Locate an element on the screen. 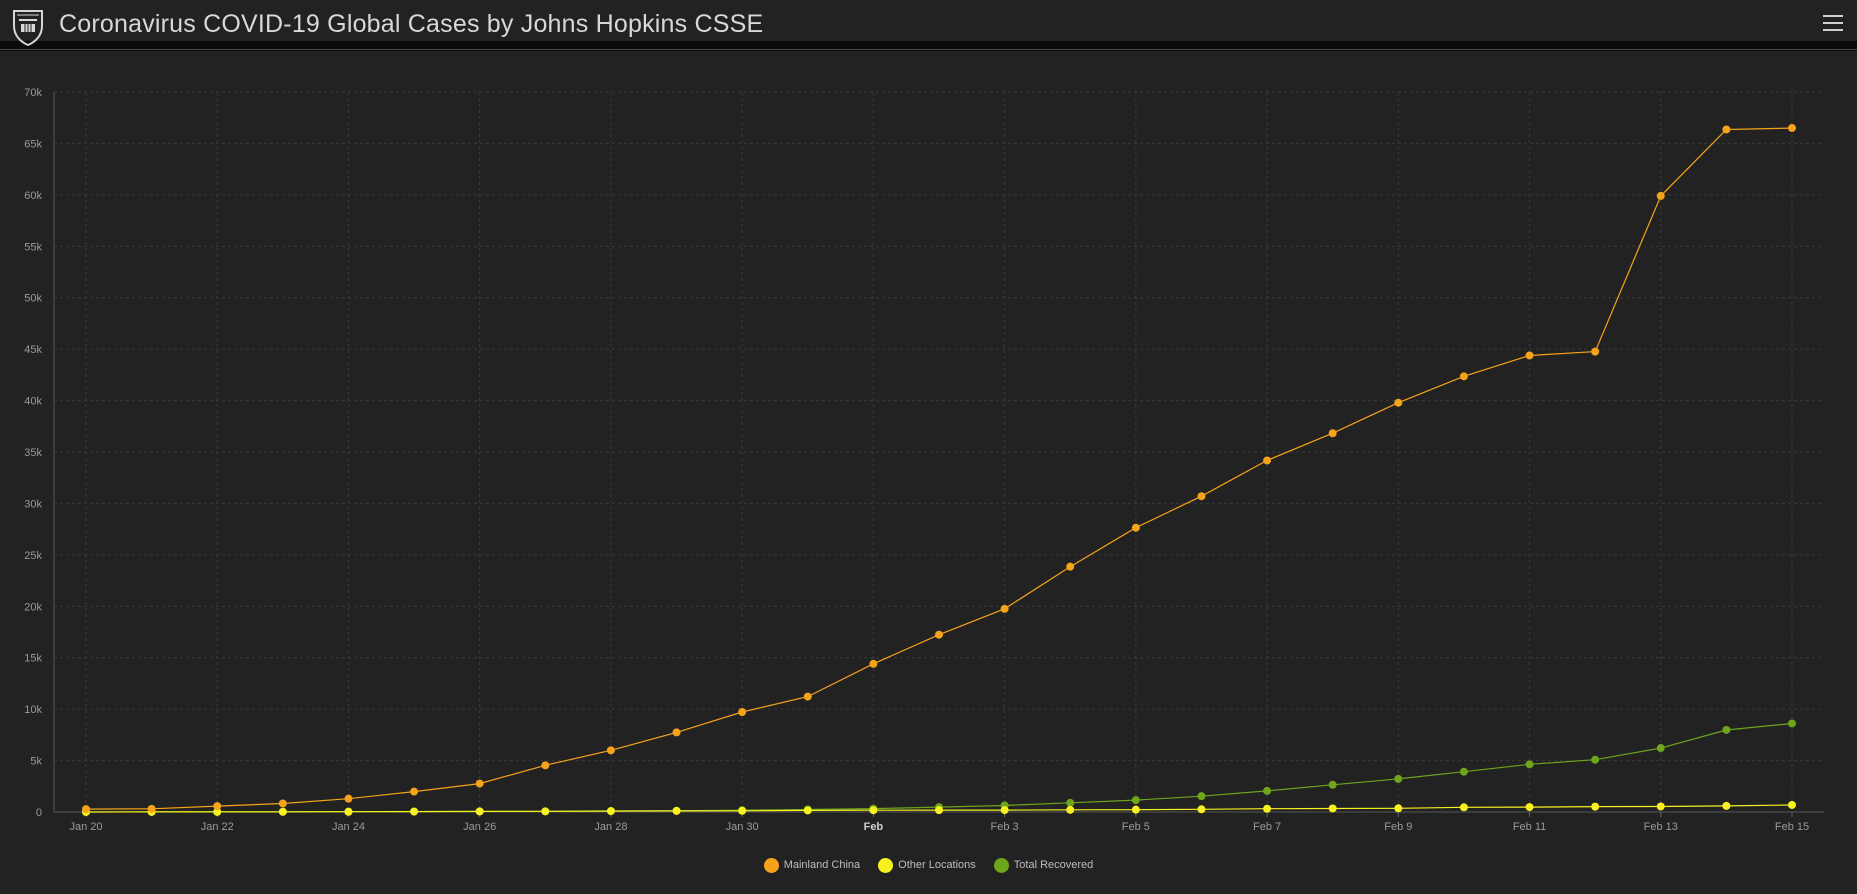 This screenshot has height=894, width=1857. x-tick-label: Jan 26 is located at coordinates (479, 827).